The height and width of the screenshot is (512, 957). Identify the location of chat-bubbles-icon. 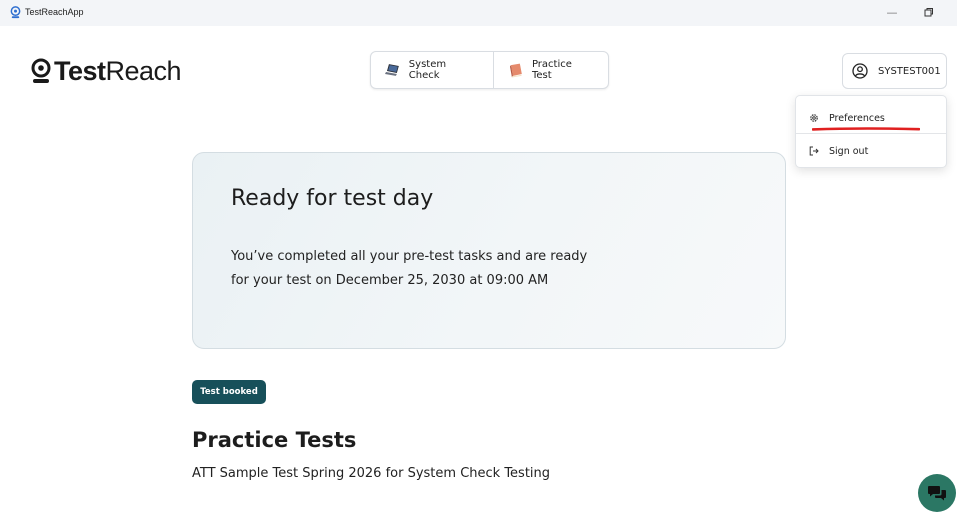
(937, 493).